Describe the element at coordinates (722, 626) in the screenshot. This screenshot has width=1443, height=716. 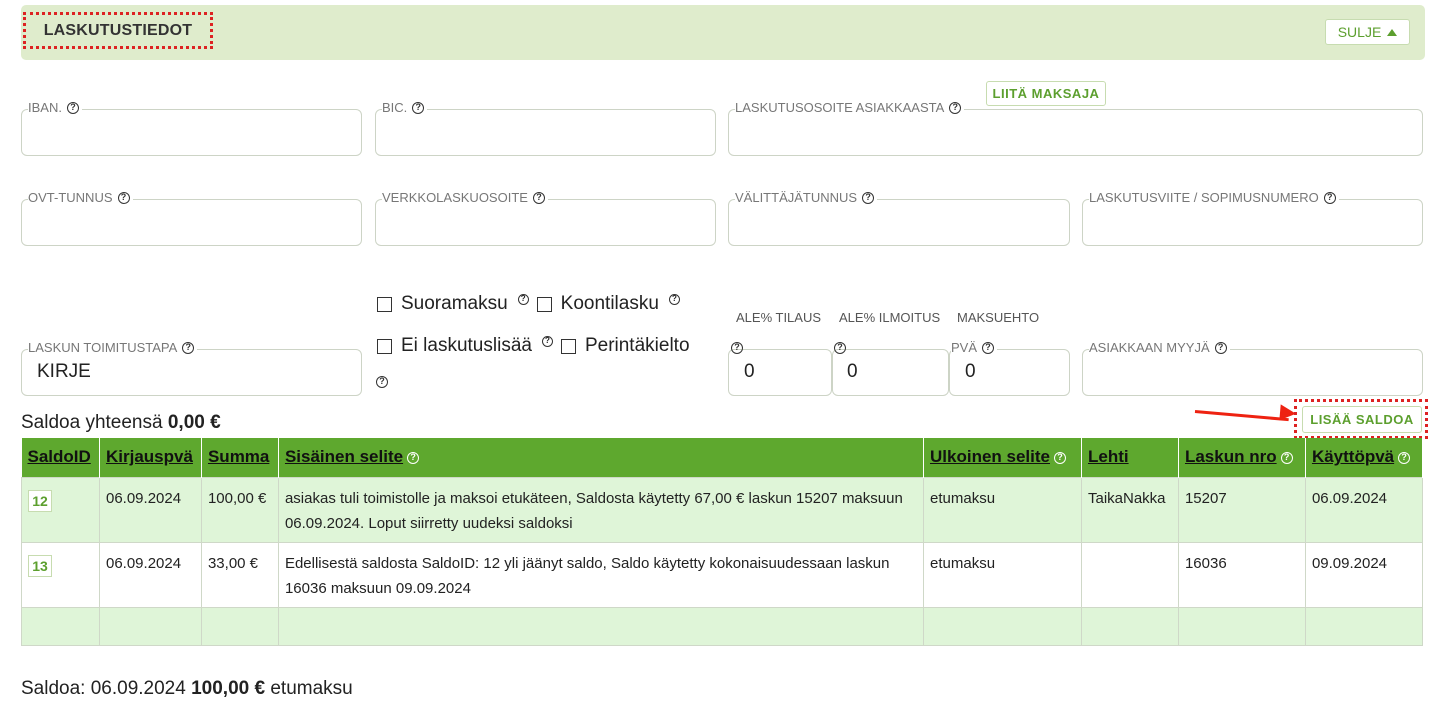
I see `table-row-empty` at that location.